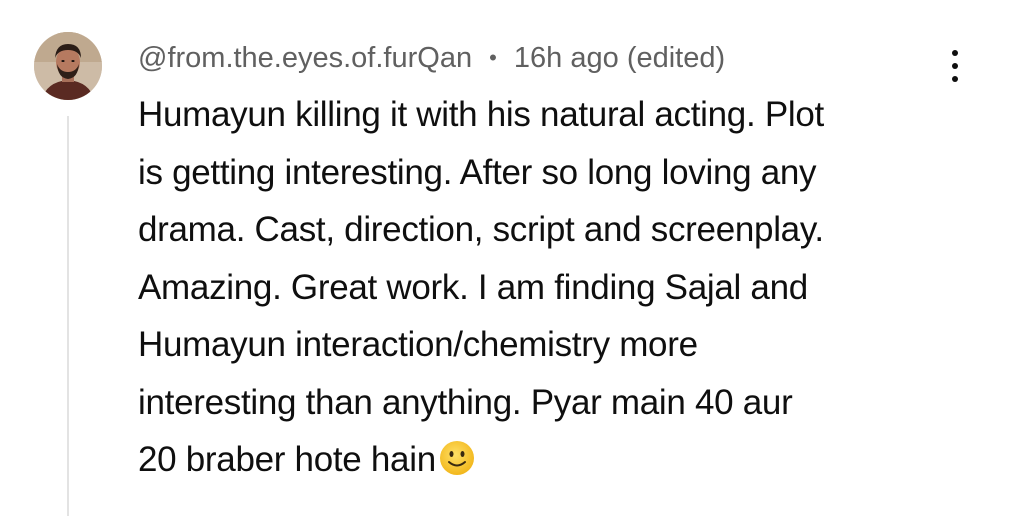 The width and height of the screenshot is (1024, 516). I want to click on avatar-photo, so click(68, 66).